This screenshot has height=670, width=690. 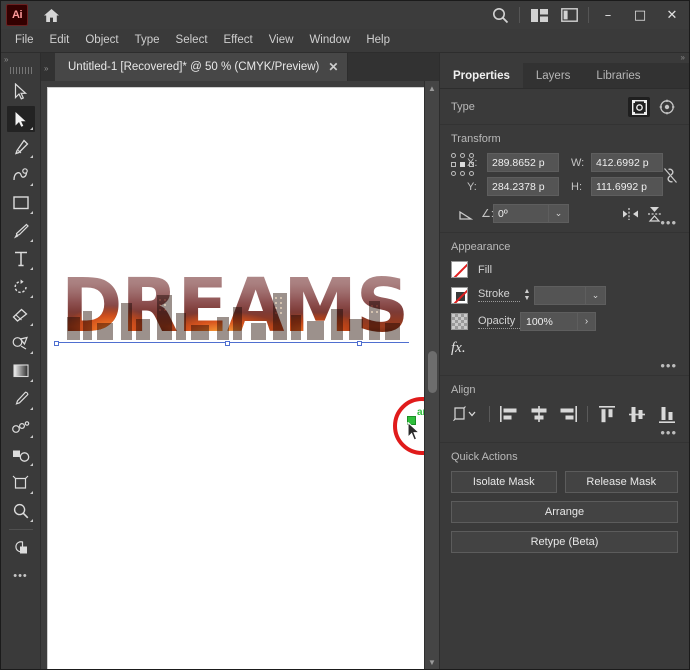 What do you see at coordinates (101, 41) in the screenshot?
I see `menu-item-object: Object` at bounding box center [101, 41].